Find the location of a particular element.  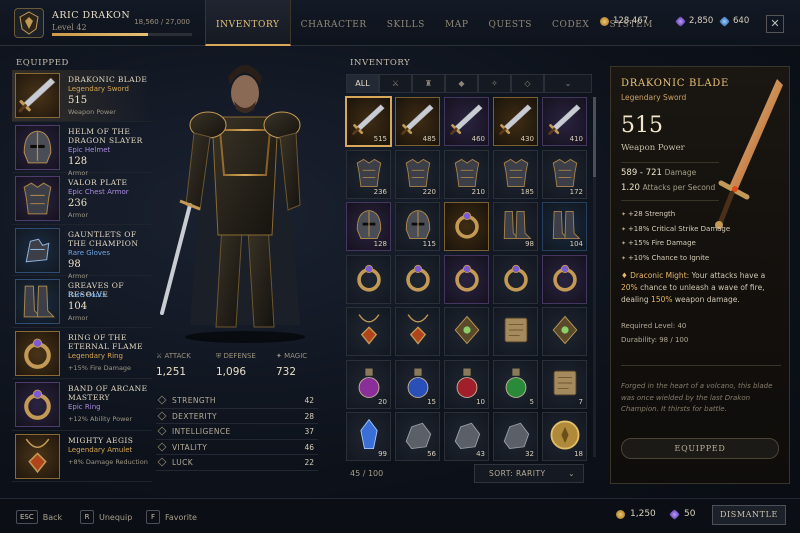

equipped-item-stat: Weapon Power is located at coordinates (92, 112).